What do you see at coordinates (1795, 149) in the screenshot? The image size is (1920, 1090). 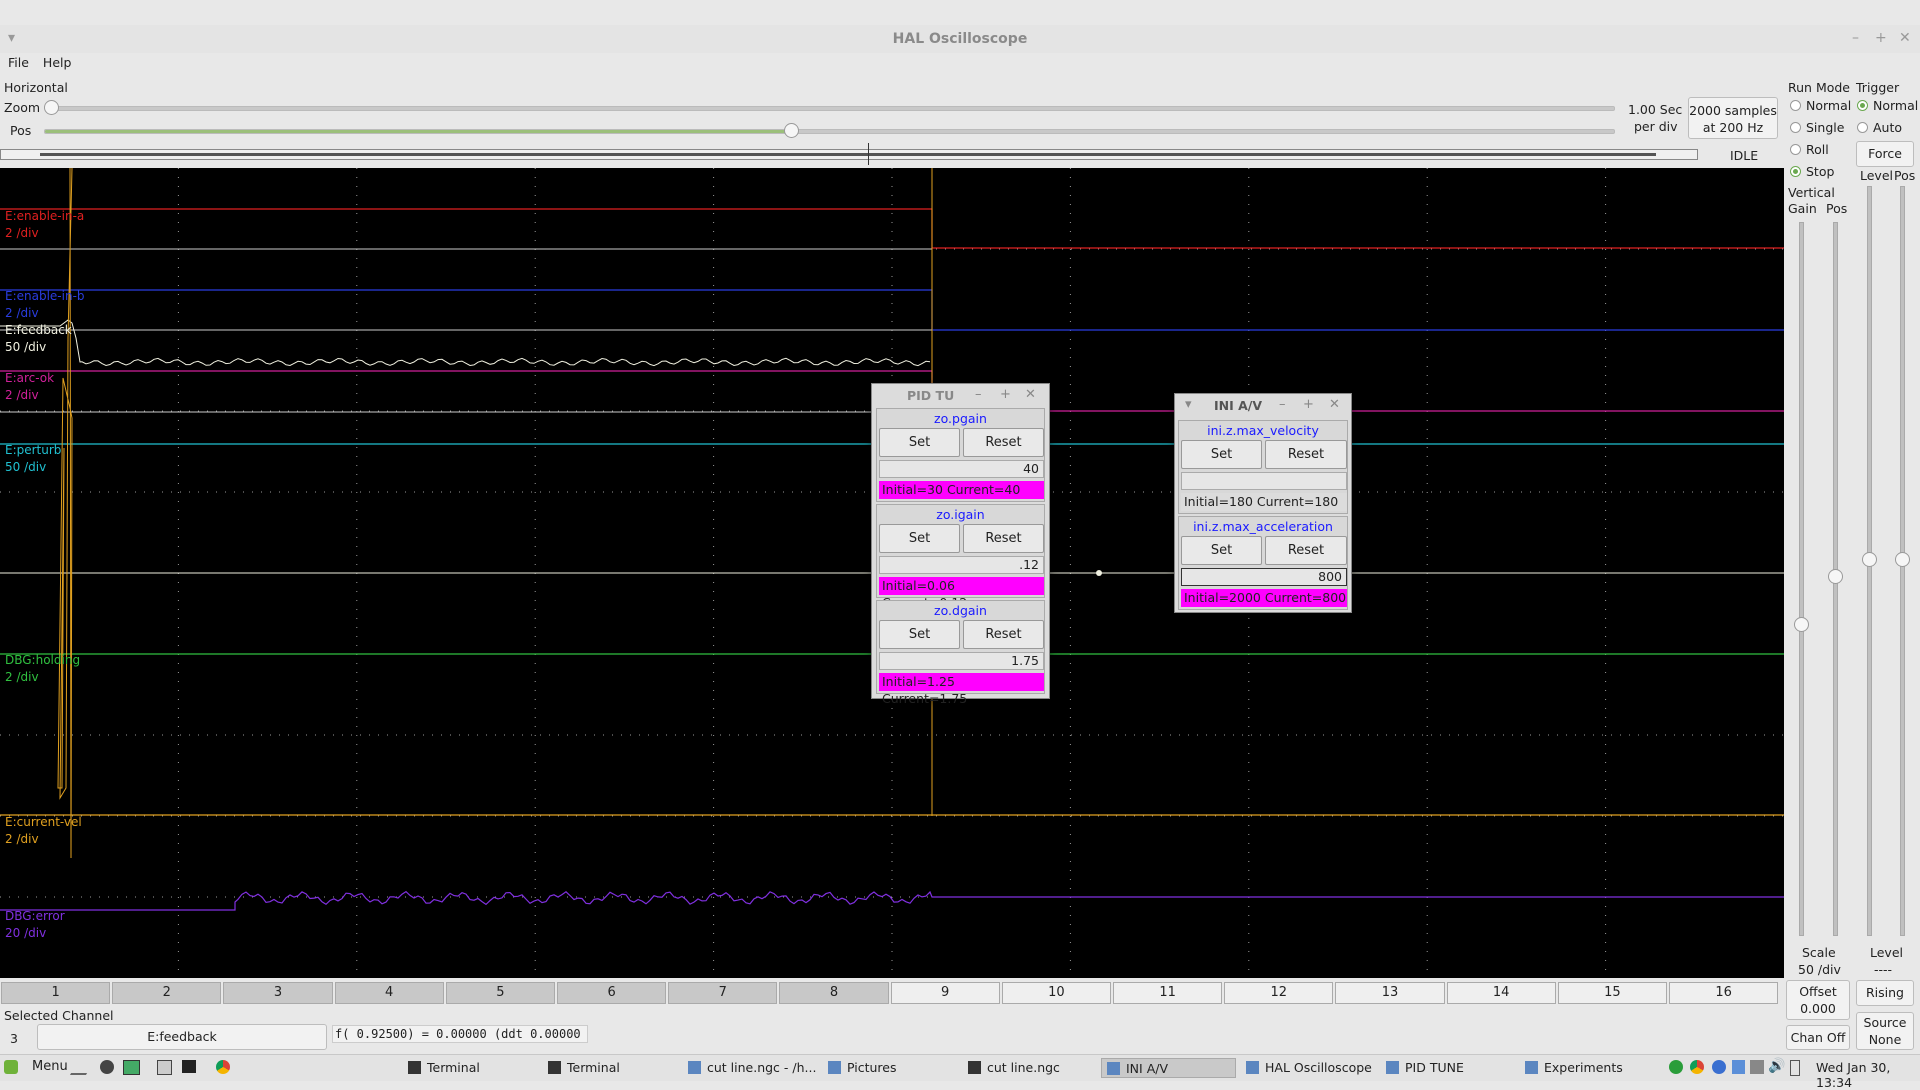 I see `run-mode-roll-radio` at bounding box center [1795, 149].